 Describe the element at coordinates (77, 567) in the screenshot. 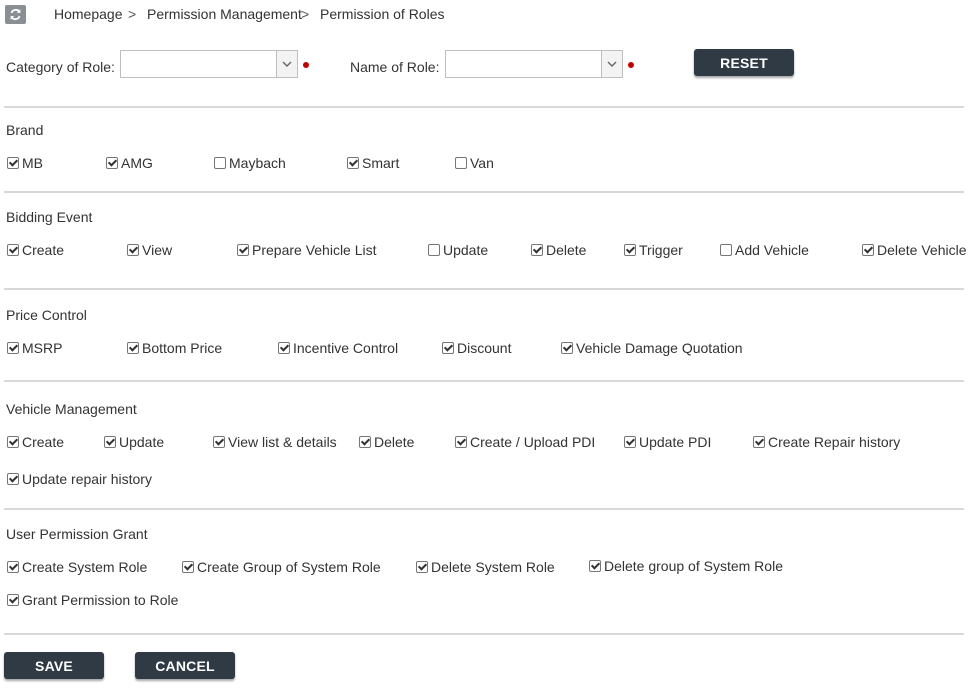

I see `option-create-system-role: Create System Role` at that location.